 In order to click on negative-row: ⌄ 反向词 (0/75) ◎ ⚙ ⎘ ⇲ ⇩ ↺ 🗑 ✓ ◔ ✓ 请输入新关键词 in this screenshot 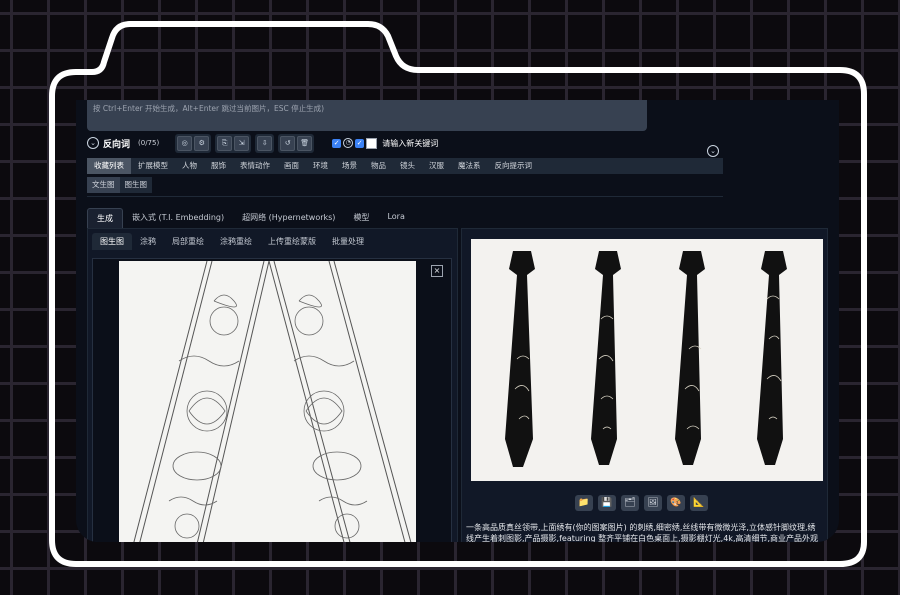, I will do `click(262, 143)`.